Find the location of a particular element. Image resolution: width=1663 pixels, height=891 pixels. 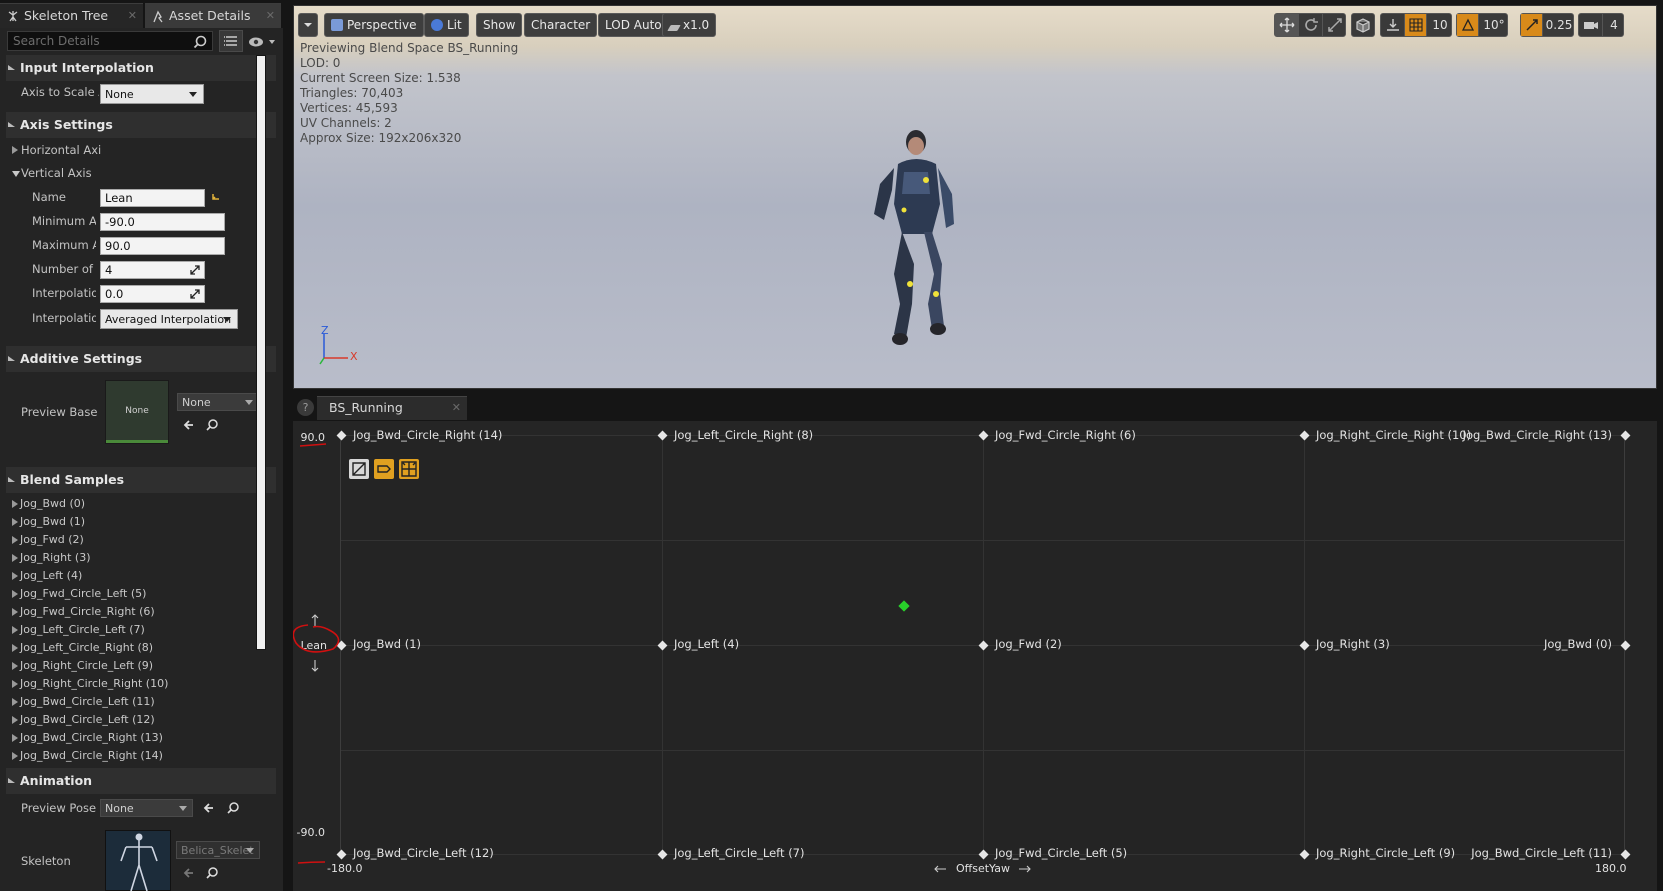

rotate-mode-button is located at coordinates (1311, 25).